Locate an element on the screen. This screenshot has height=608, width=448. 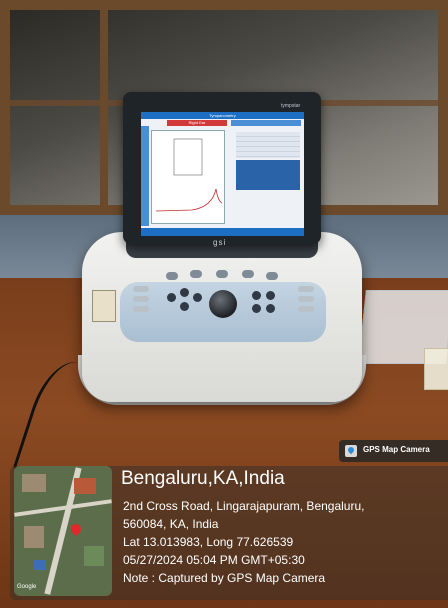
location-title: Bengaluru,KA,India is located at coordinates (203, 478).